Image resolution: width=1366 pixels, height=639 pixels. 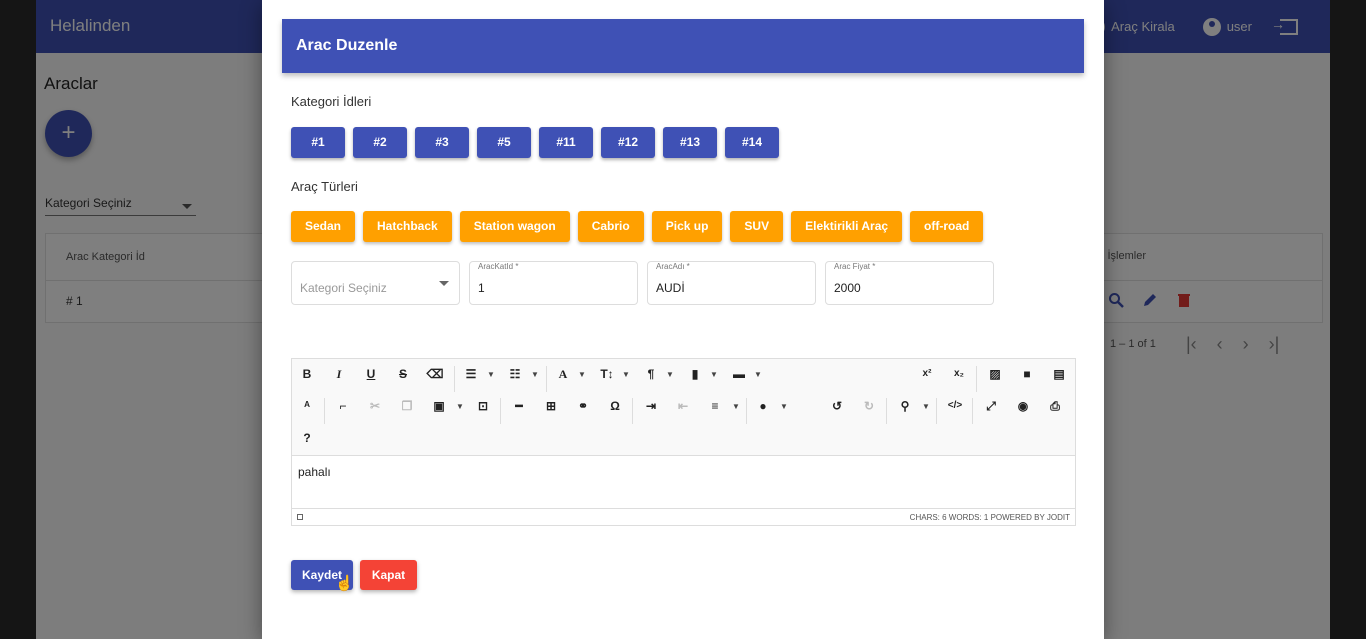 I want to click on omega-icon: Ω, so click(x=615, y=406).